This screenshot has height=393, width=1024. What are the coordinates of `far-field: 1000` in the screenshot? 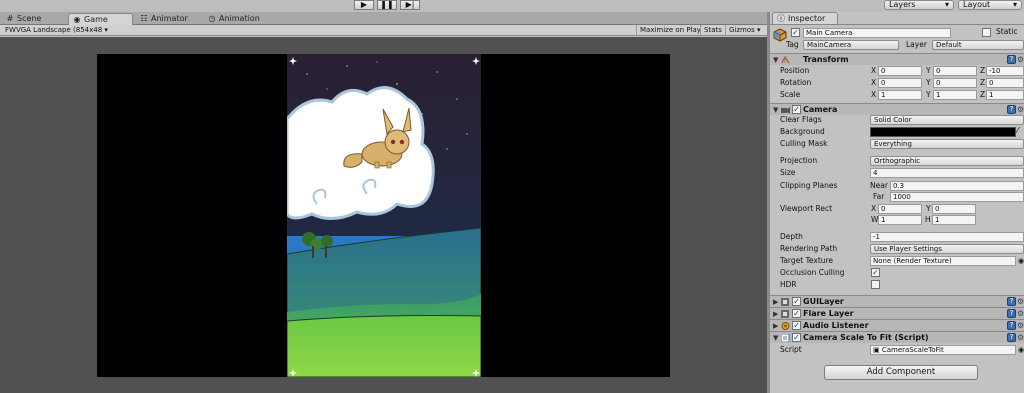 It's located at (957, 197).